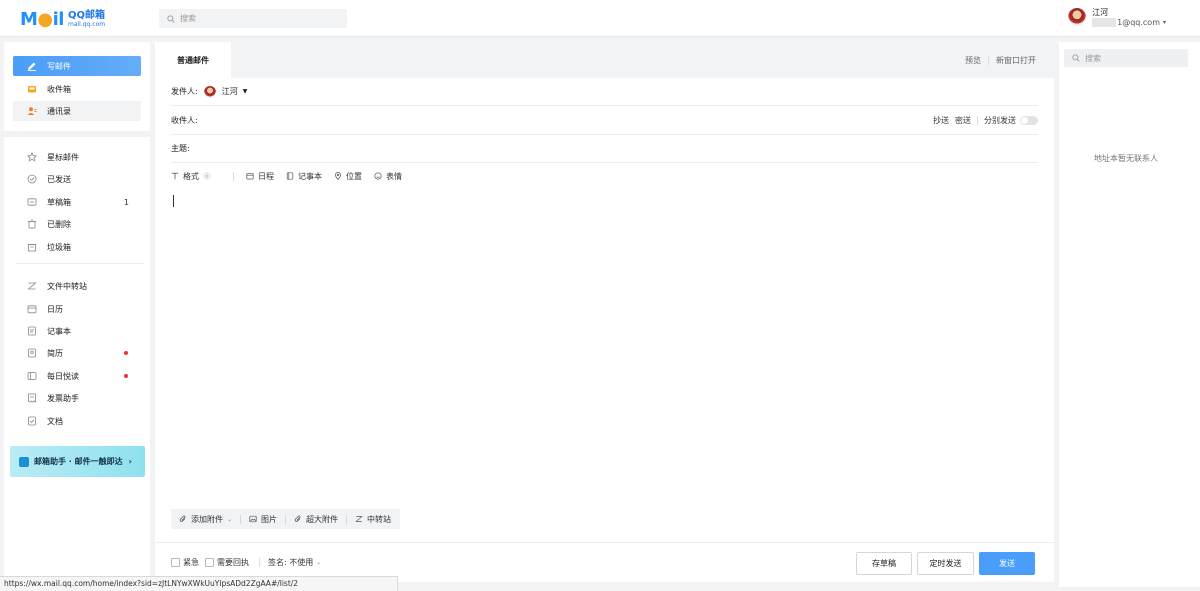 The height and width of the screenshot is (591, 1200). I want to click on image-icon, so click(255, 519).